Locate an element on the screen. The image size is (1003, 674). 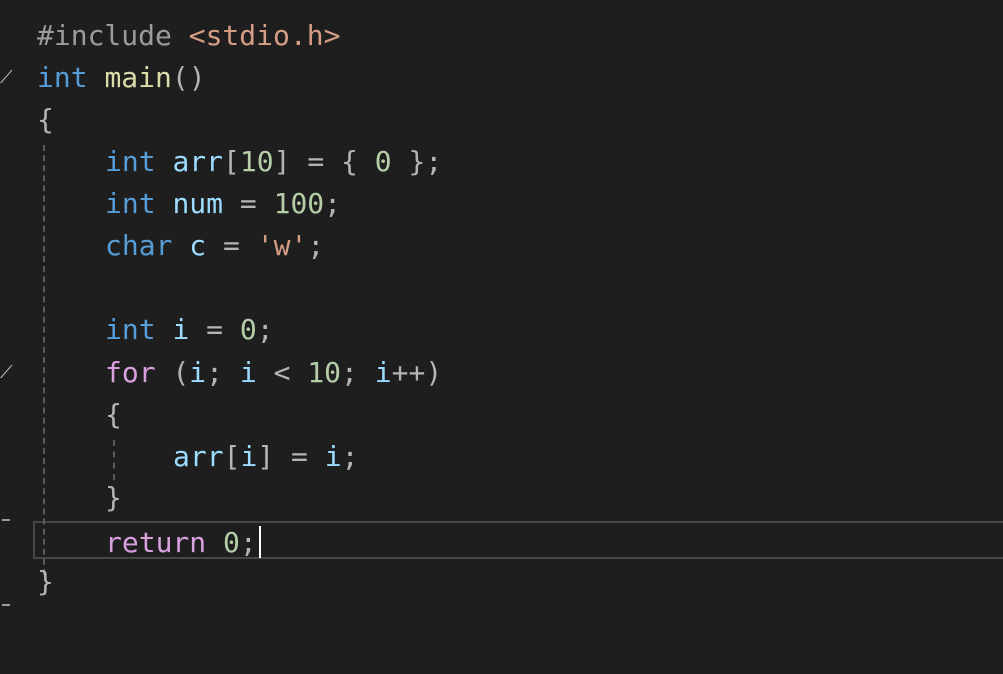
code-line-8: int i = 0; is located at coordinates (189, 330).